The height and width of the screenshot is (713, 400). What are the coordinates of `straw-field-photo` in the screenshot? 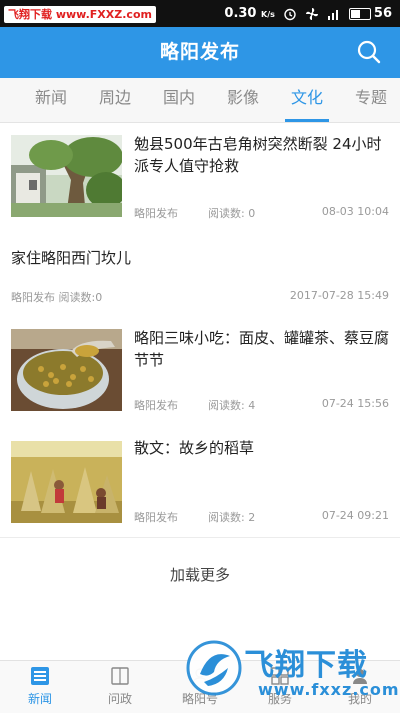 It's located at (66, 482).